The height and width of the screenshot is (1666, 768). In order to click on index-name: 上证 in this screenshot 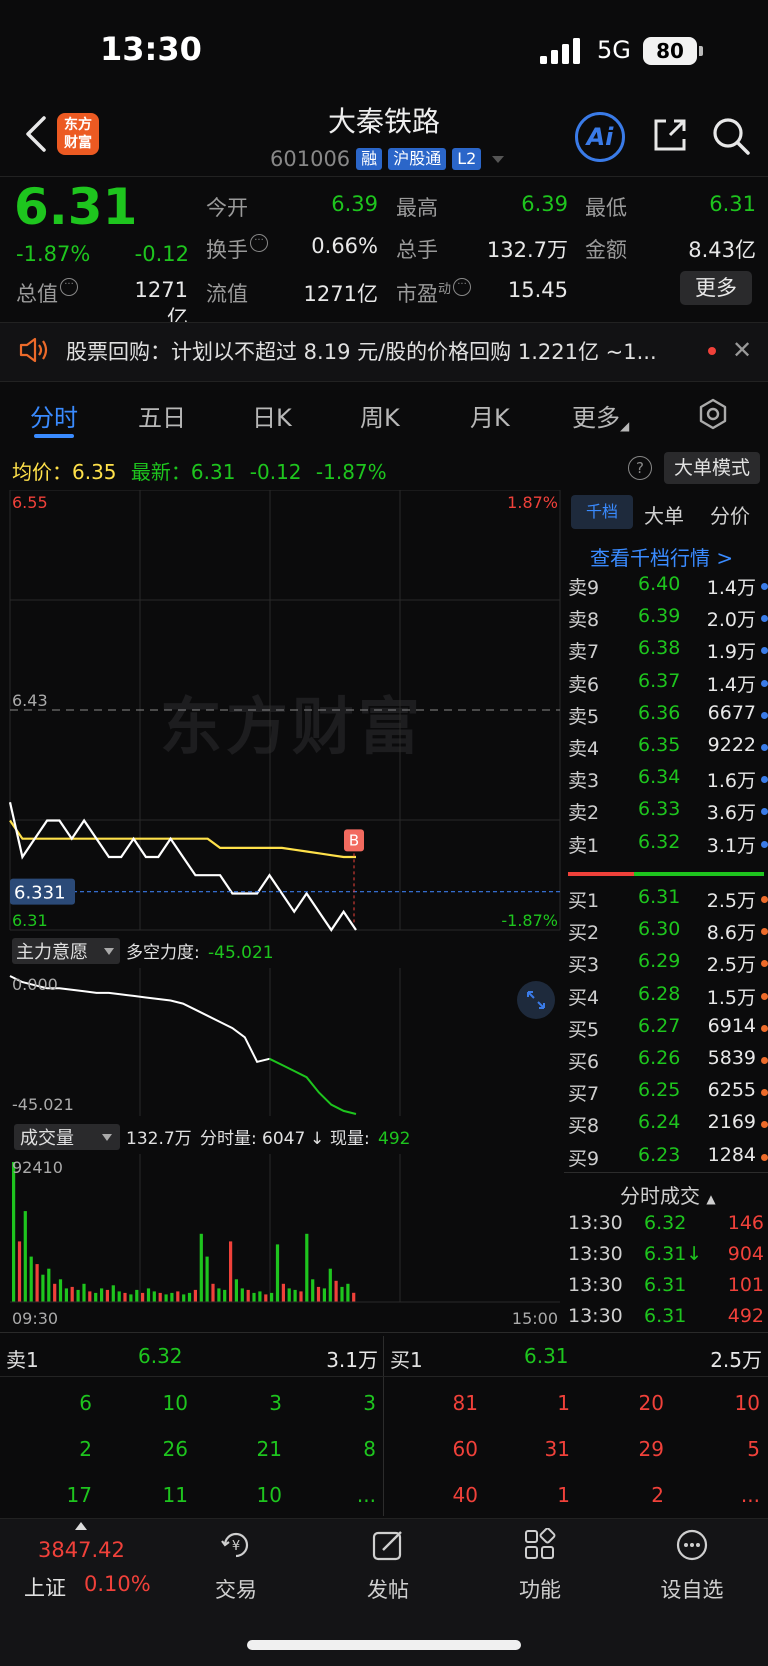, I will do `click(45, 1587)`.